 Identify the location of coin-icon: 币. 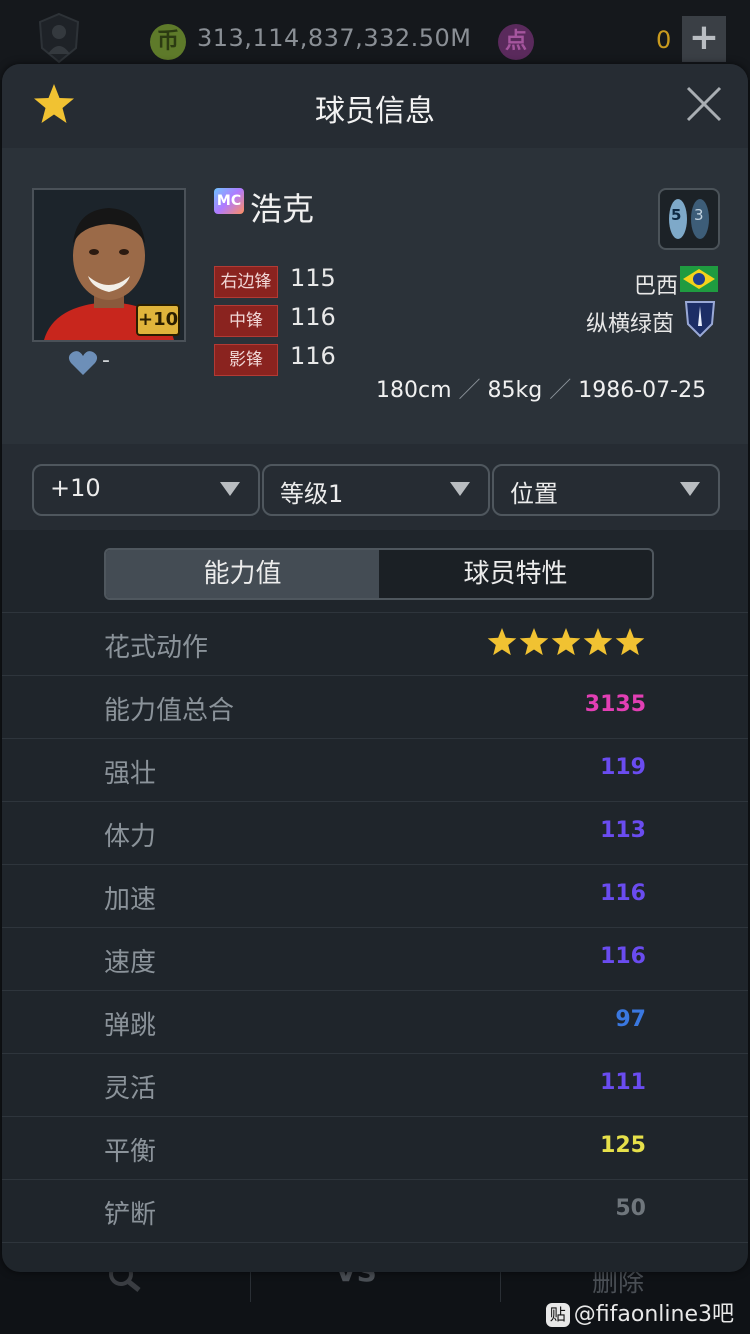
(168, 42).